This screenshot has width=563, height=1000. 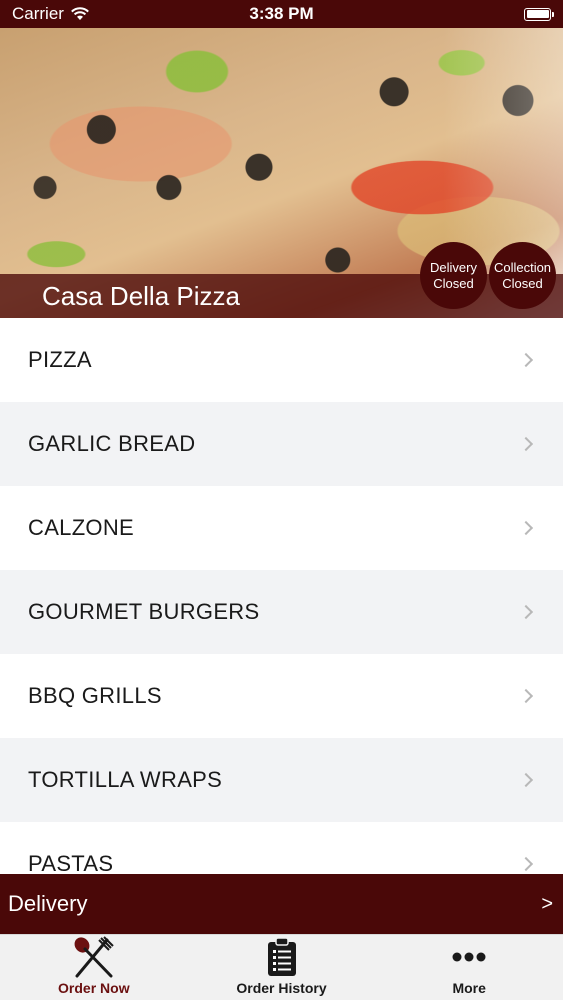 What do you see at coordinates (38, 13) in the screenshot?
I see `carrier-label: Carrier` at bounding box center [38, 13].